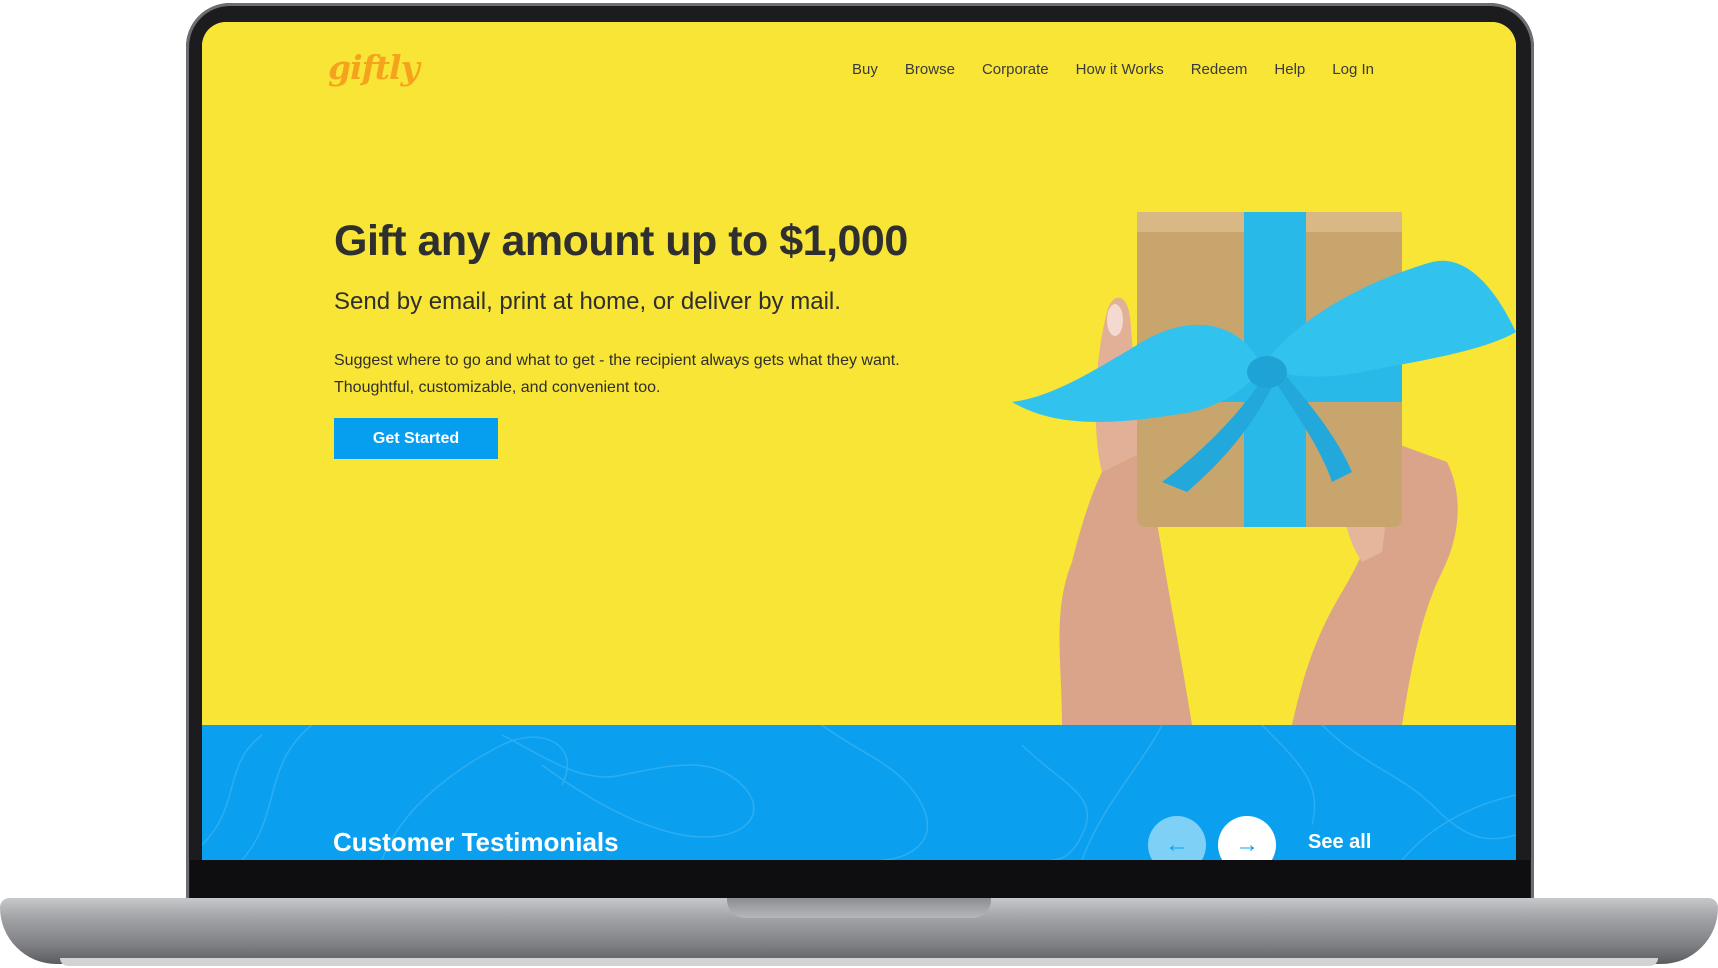  I want to click on nav-browse: Browse, so click(930, 69).